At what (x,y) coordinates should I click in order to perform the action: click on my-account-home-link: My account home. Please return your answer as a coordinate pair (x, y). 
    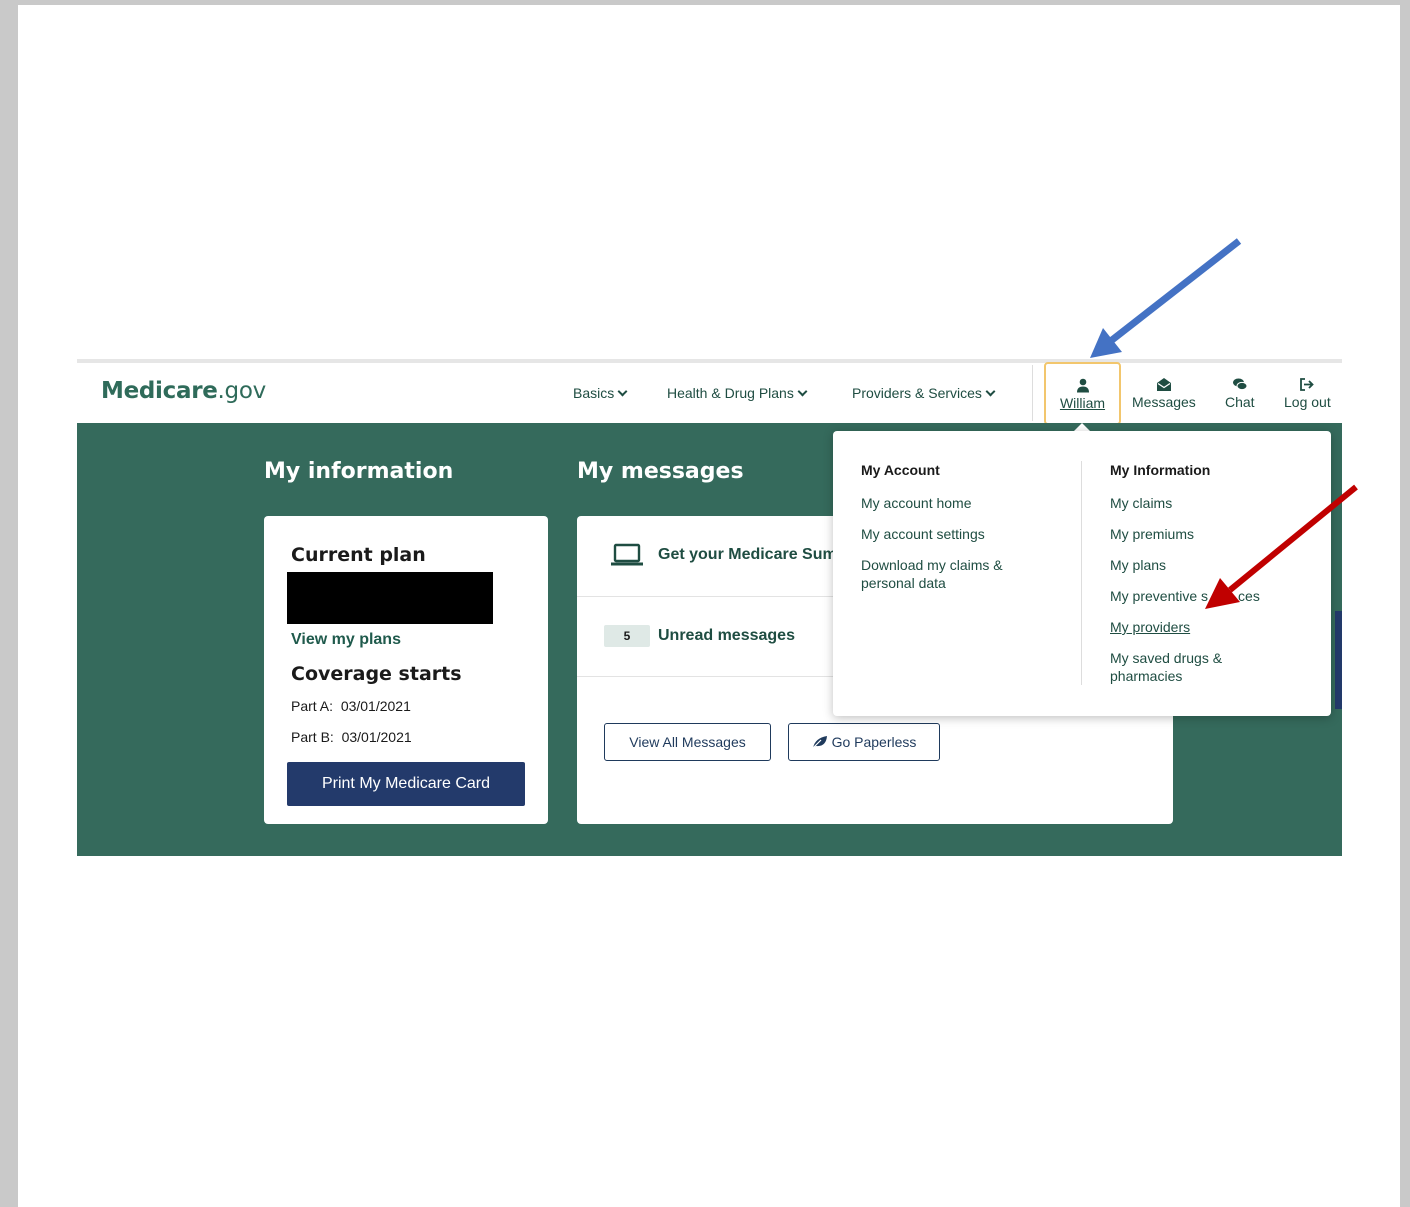
    Looking at the image, I should click on (916, 503).